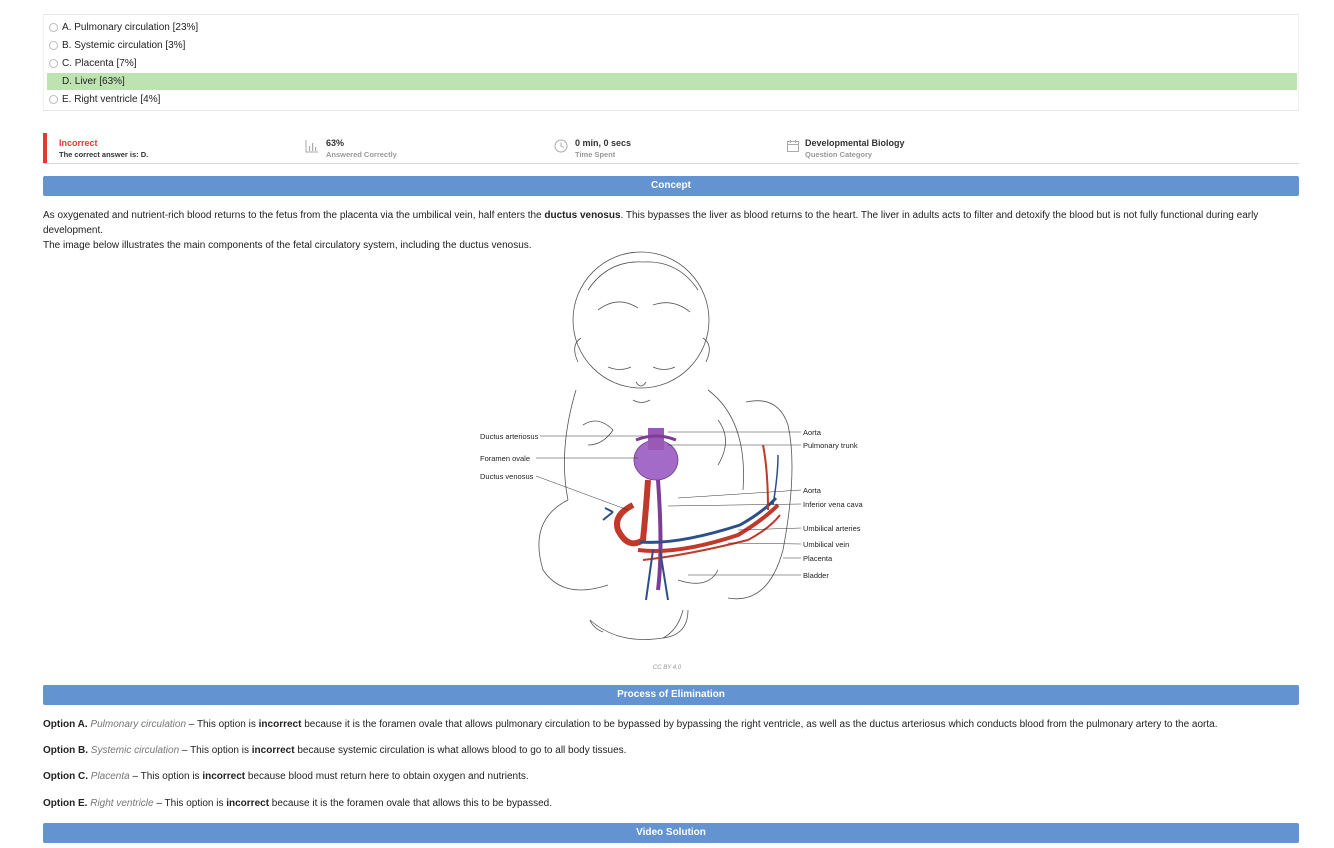 This screenshot has height=848, width=1334. What do you see at coordinates (582, 215) in the screenshot?
I see `concept-bold-term: ductus venosus` at bounding box center [582, 215].